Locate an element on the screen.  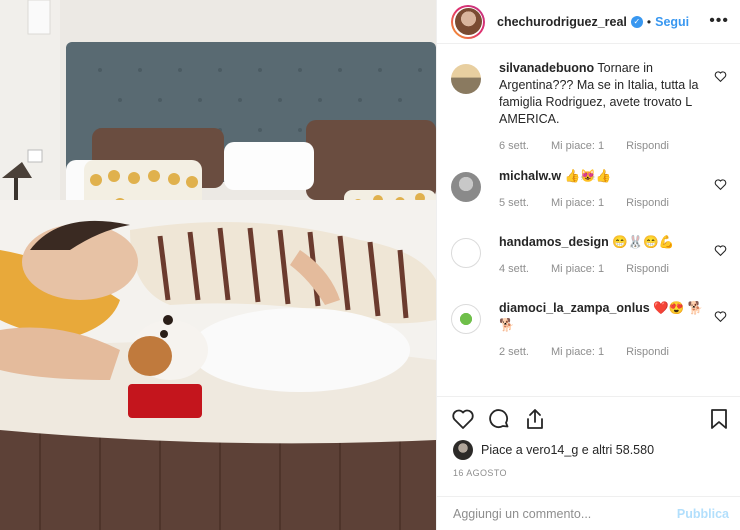
verified-icon: ✓ is located at coordinates (636, 21).